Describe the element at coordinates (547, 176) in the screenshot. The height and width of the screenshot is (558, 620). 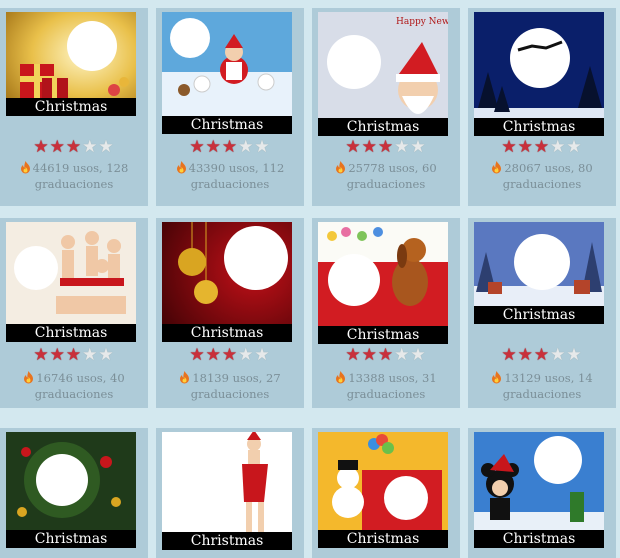
I see `usage-stats: 28067 usos, 80 graduaciones` at that location.